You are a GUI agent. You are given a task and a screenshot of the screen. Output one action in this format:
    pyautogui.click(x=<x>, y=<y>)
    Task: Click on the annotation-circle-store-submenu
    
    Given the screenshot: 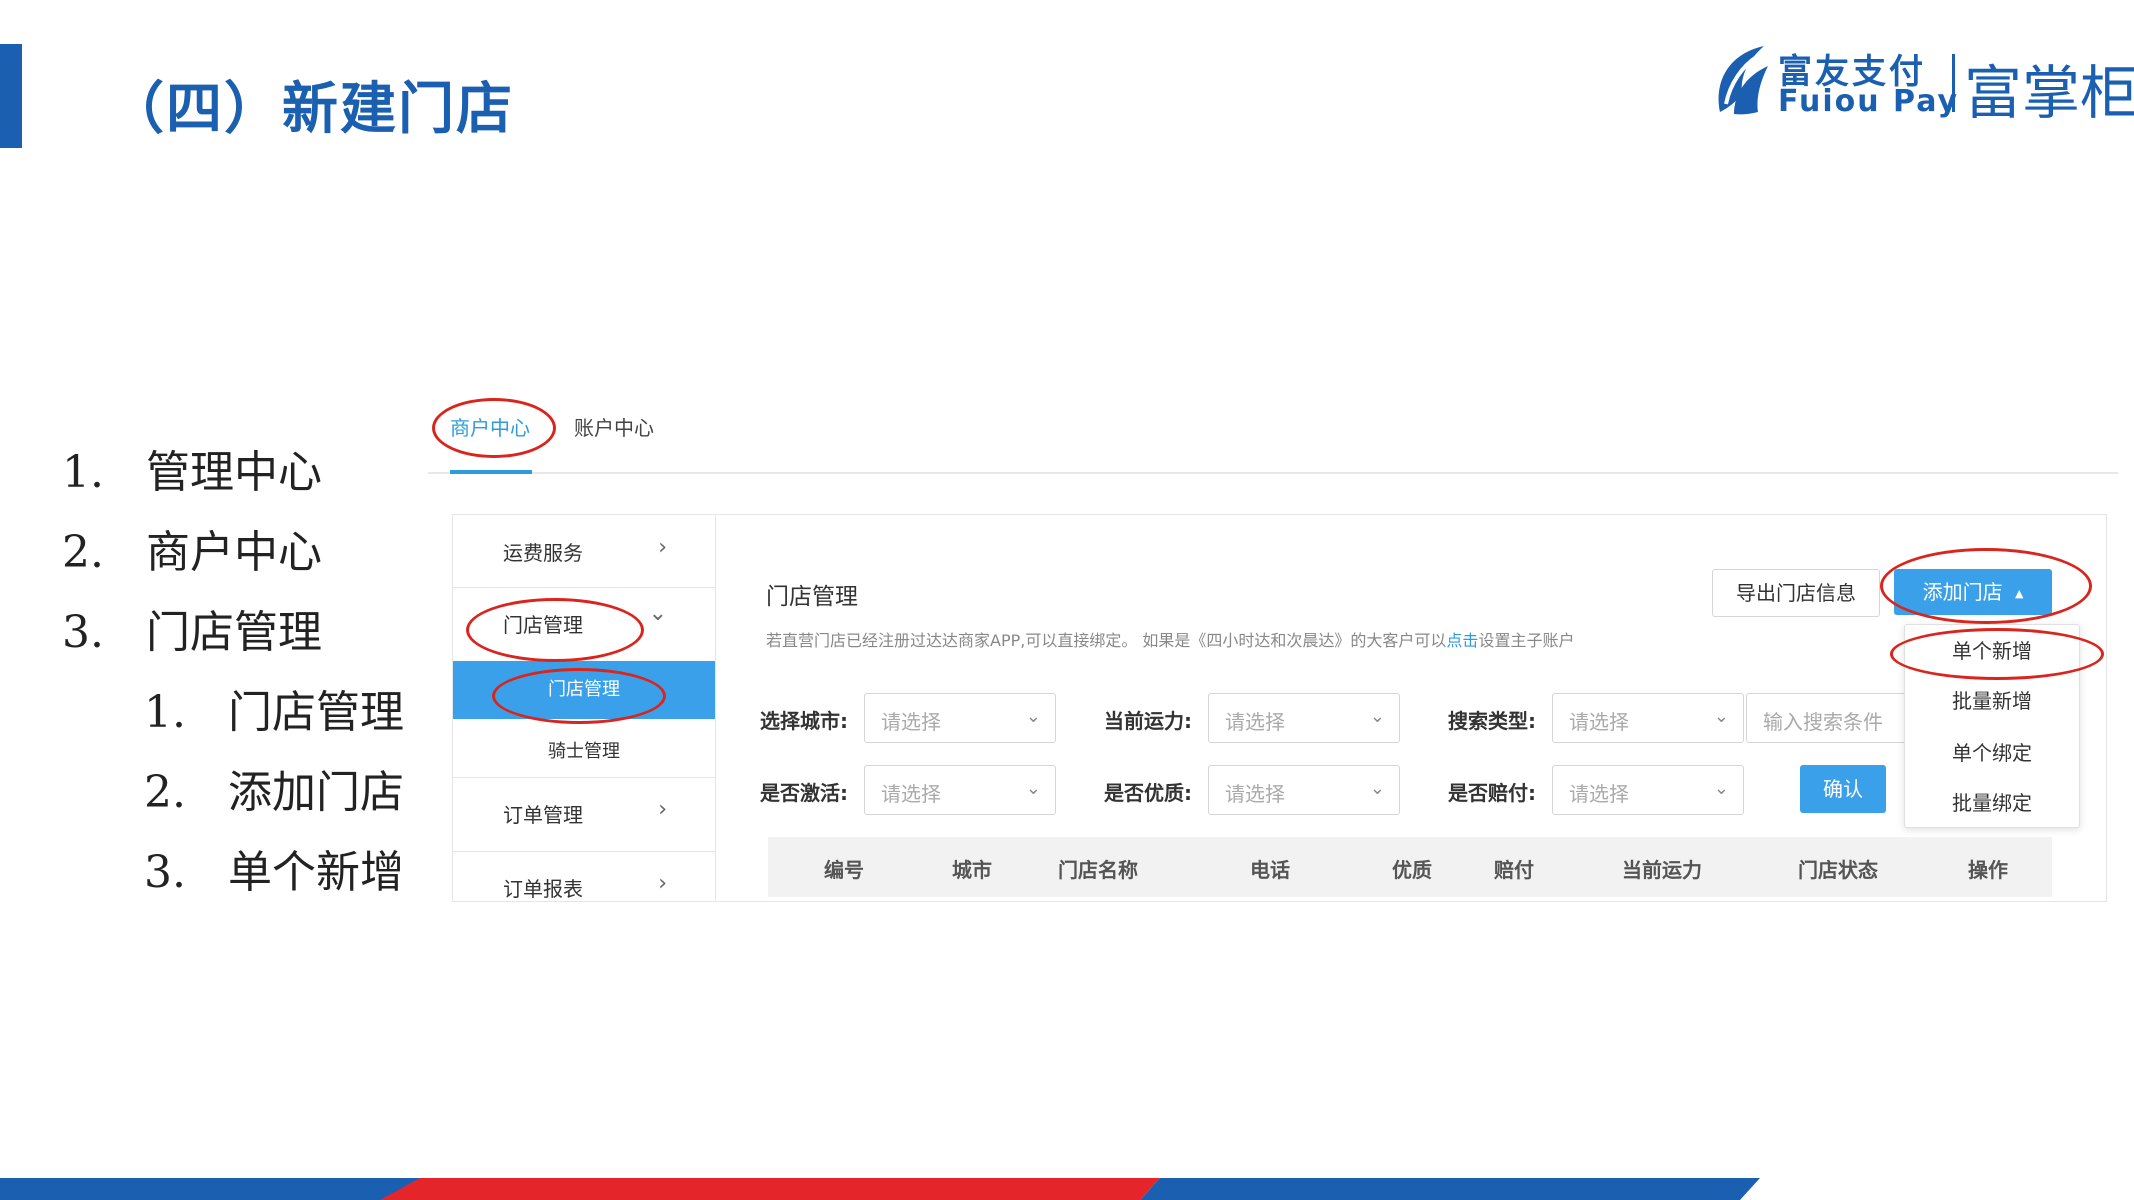 What is the action you would take?
    pyautogui.click(x=579, y=696)
    